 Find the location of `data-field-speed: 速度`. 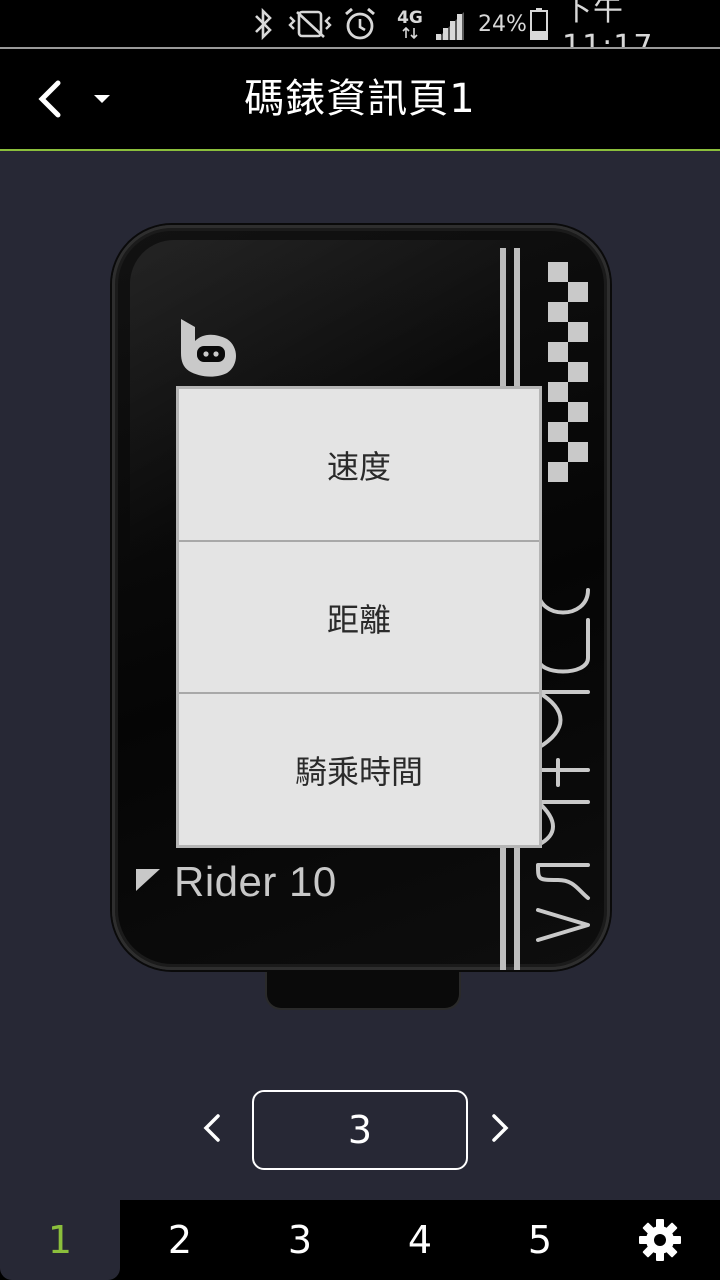

data-field-speed: 速度 is located at coordinates (359, 465).